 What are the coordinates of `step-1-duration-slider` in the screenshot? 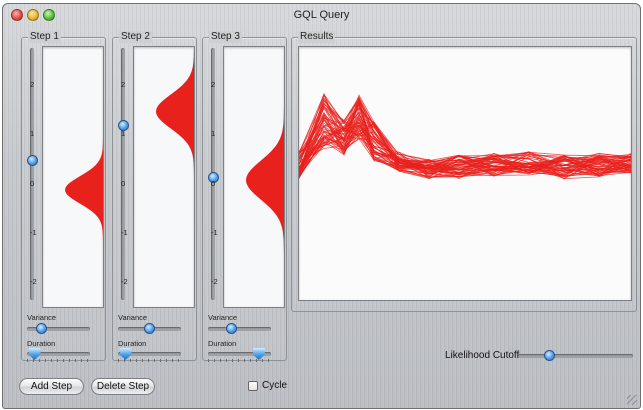 It's located at (58, 355).